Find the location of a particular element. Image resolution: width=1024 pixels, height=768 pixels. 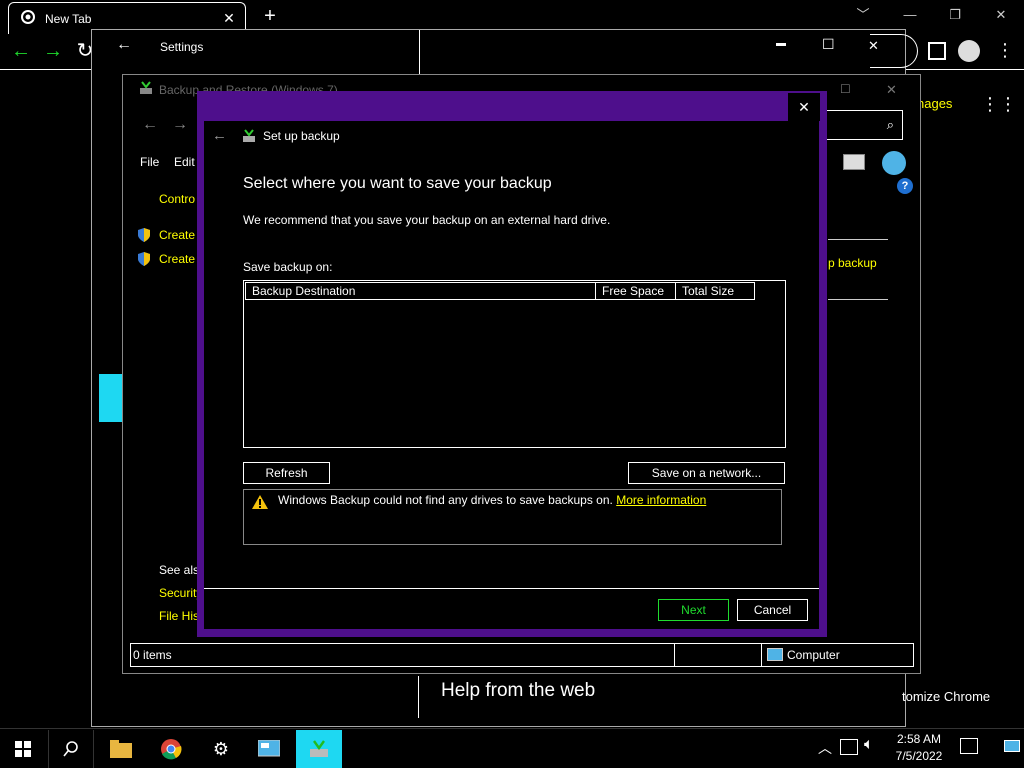

control-panel-icon is located at coordinates (269, 749).